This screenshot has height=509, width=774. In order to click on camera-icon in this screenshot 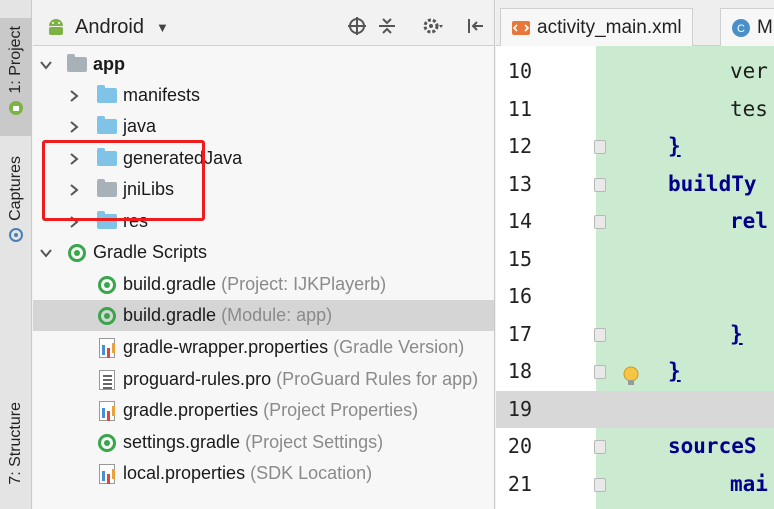, I will do `click(16, 234)`.